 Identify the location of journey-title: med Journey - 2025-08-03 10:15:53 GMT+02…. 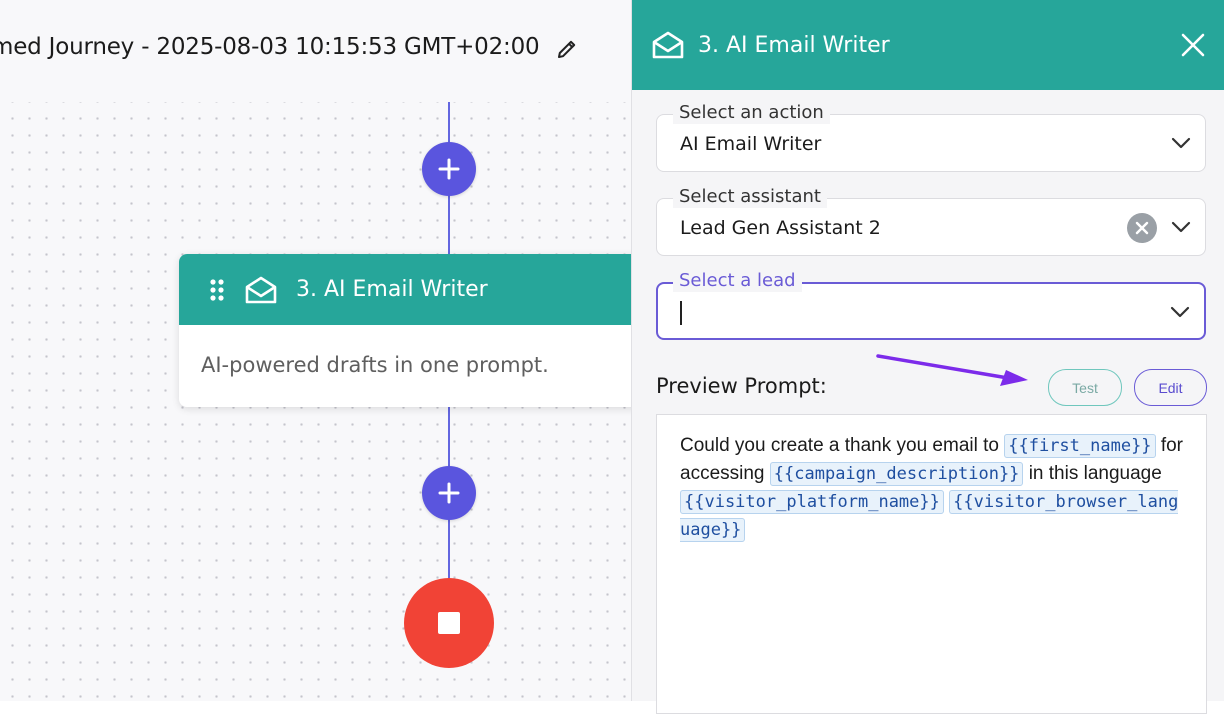
(270, 47).